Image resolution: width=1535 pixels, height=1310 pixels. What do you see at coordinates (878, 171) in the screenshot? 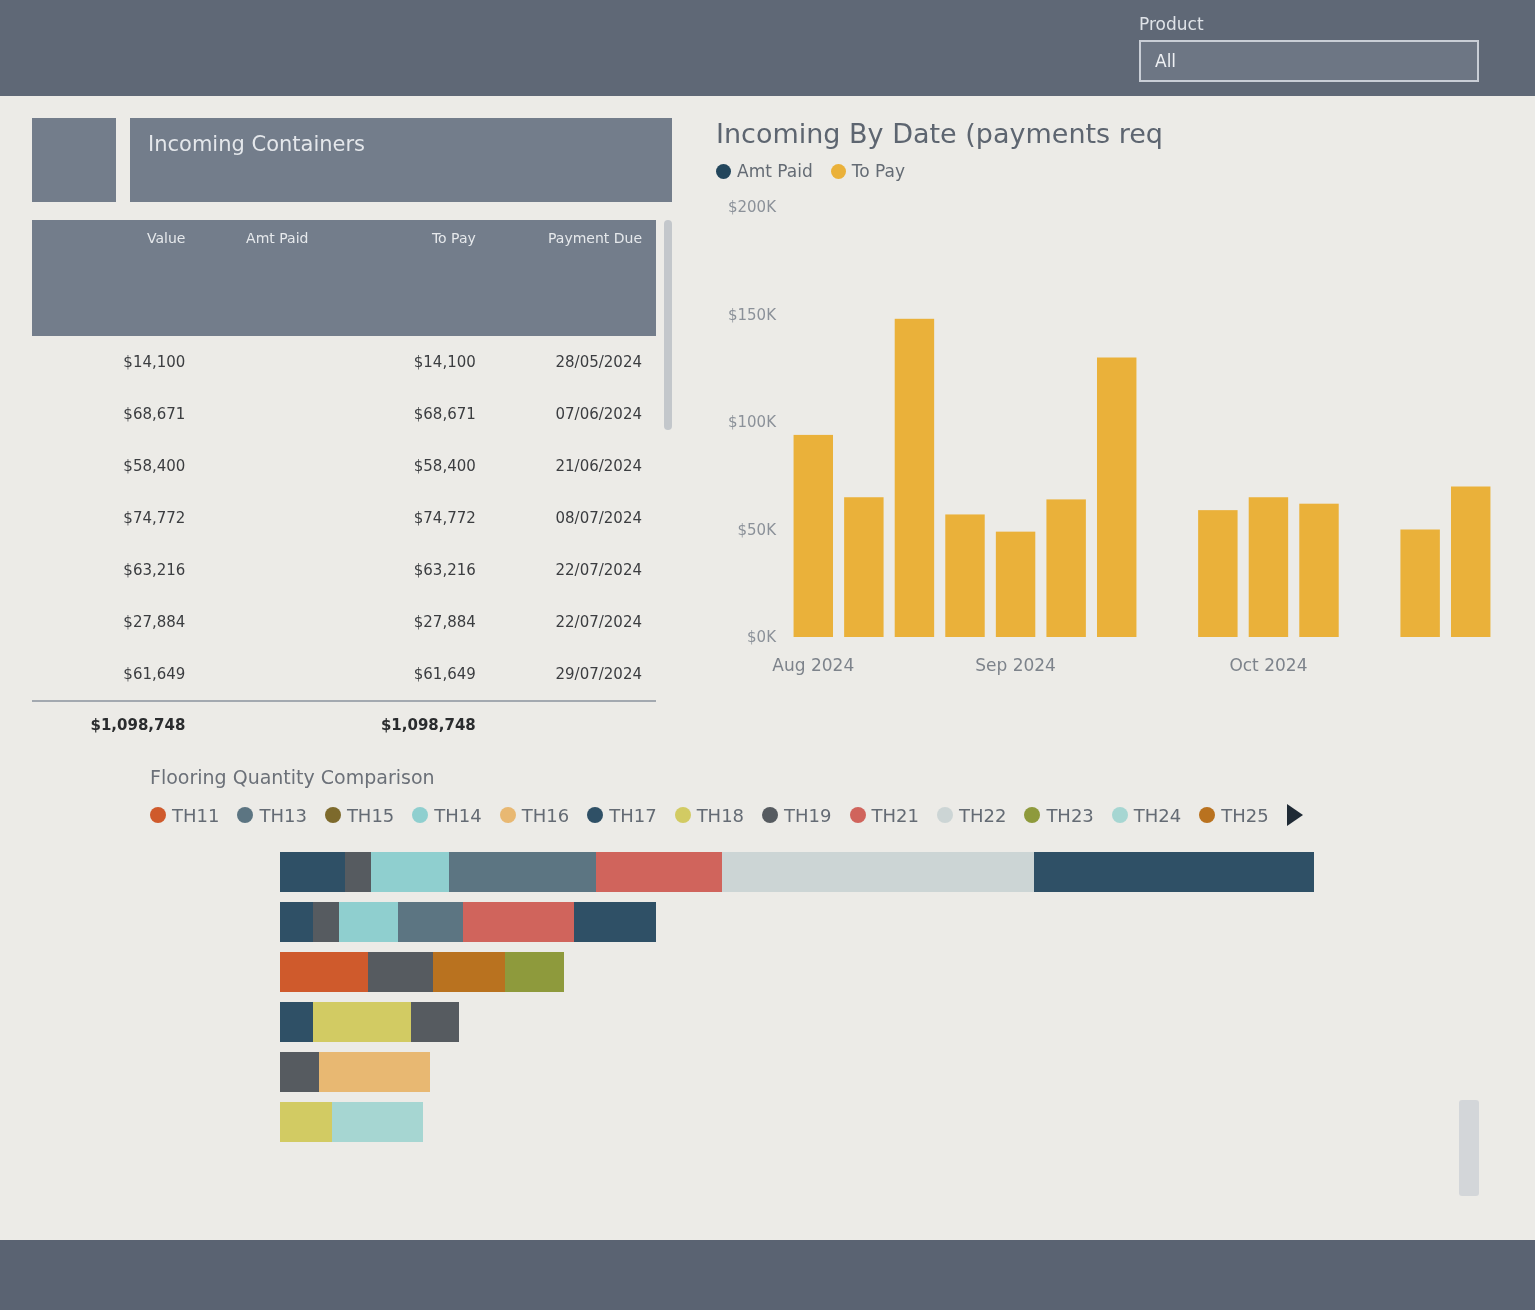
I see `legend-label: To Pay` at bounding box center [878, 171].